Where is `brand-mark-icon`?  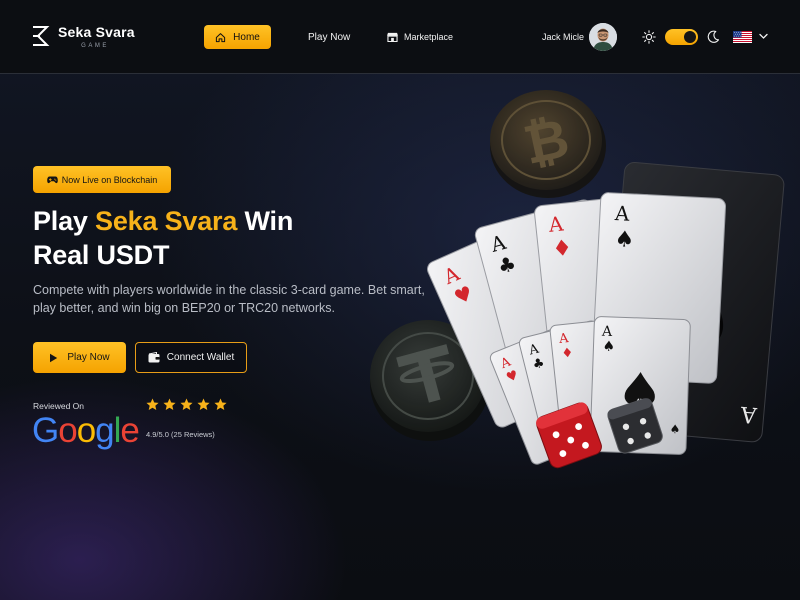
brand-mark-icon is located at coordinates (41, 36).